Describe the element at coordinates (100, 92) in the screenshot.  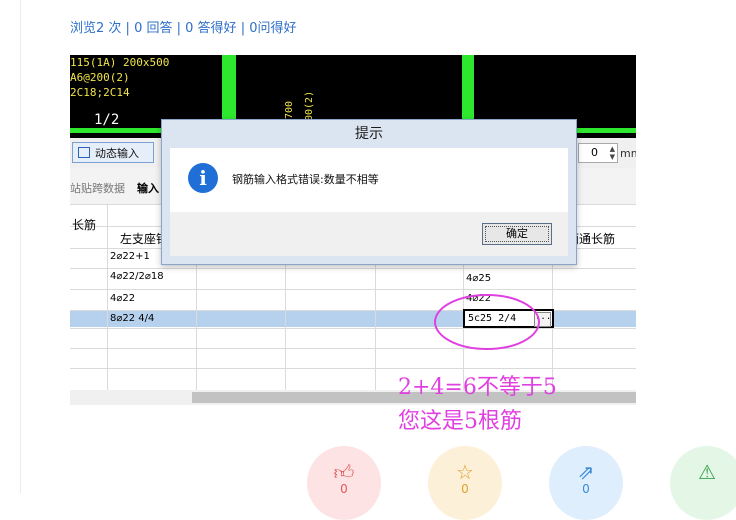
I see `cad-rebar-label: 2C18;2C14` at that location.